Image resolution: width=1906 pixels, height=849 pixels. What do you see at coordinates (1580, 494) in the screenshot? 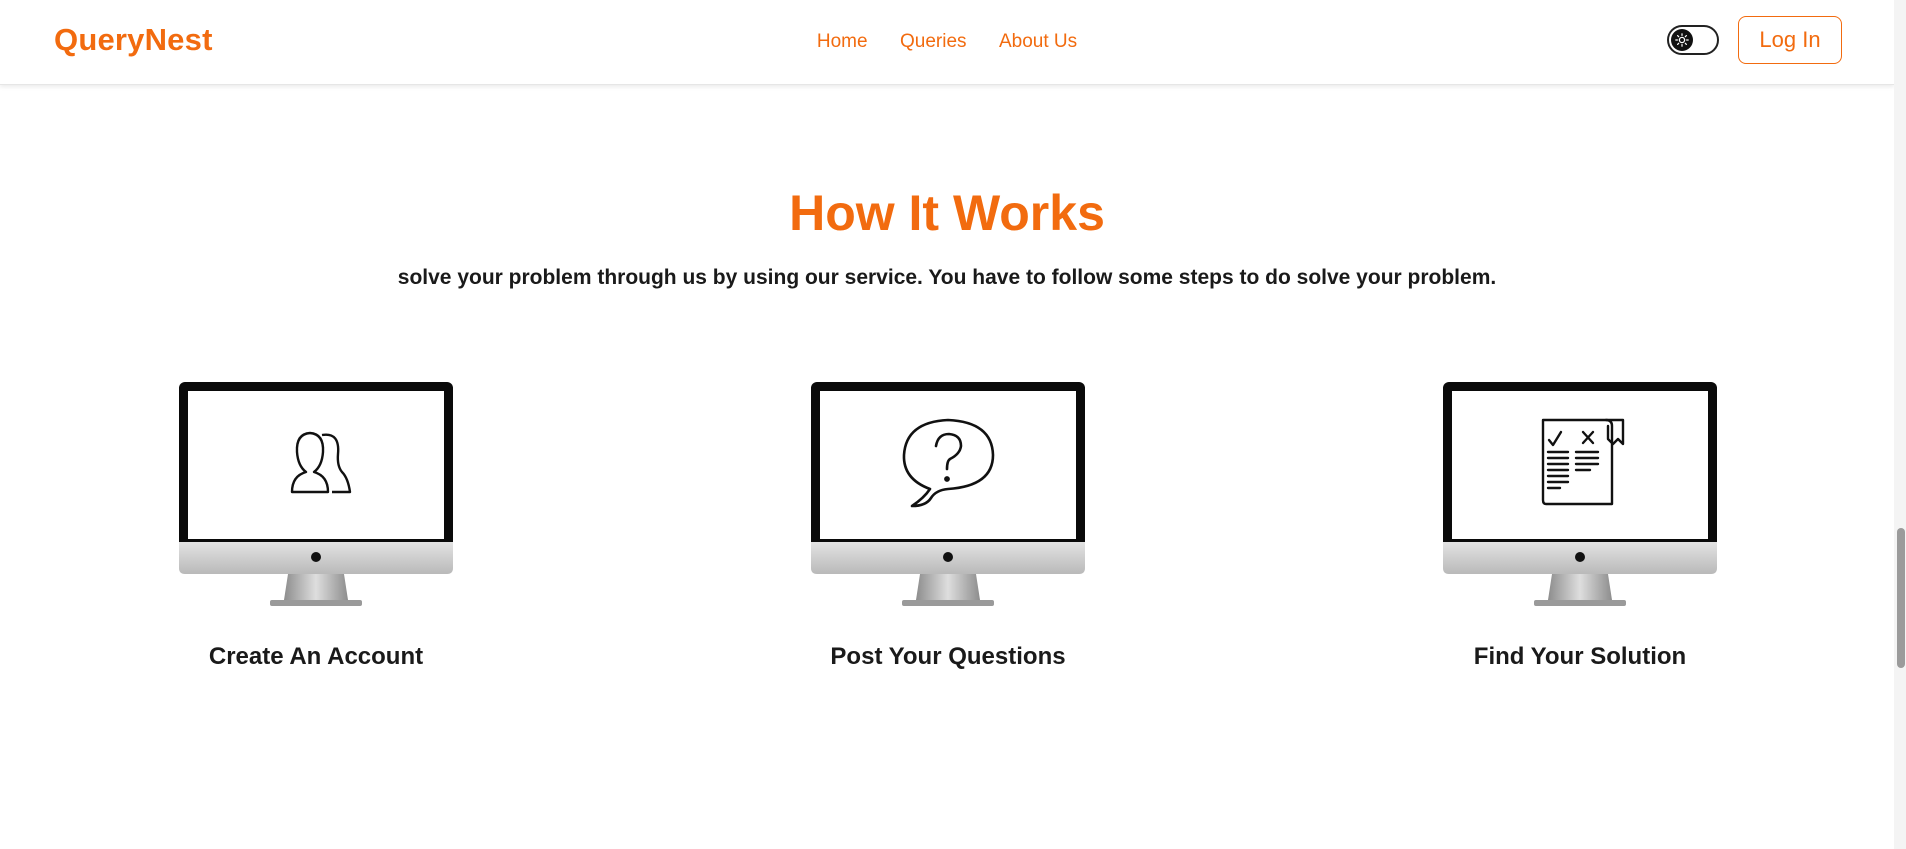
I see `monitor-checklist-illustration` at bounding box center [1580, 494].